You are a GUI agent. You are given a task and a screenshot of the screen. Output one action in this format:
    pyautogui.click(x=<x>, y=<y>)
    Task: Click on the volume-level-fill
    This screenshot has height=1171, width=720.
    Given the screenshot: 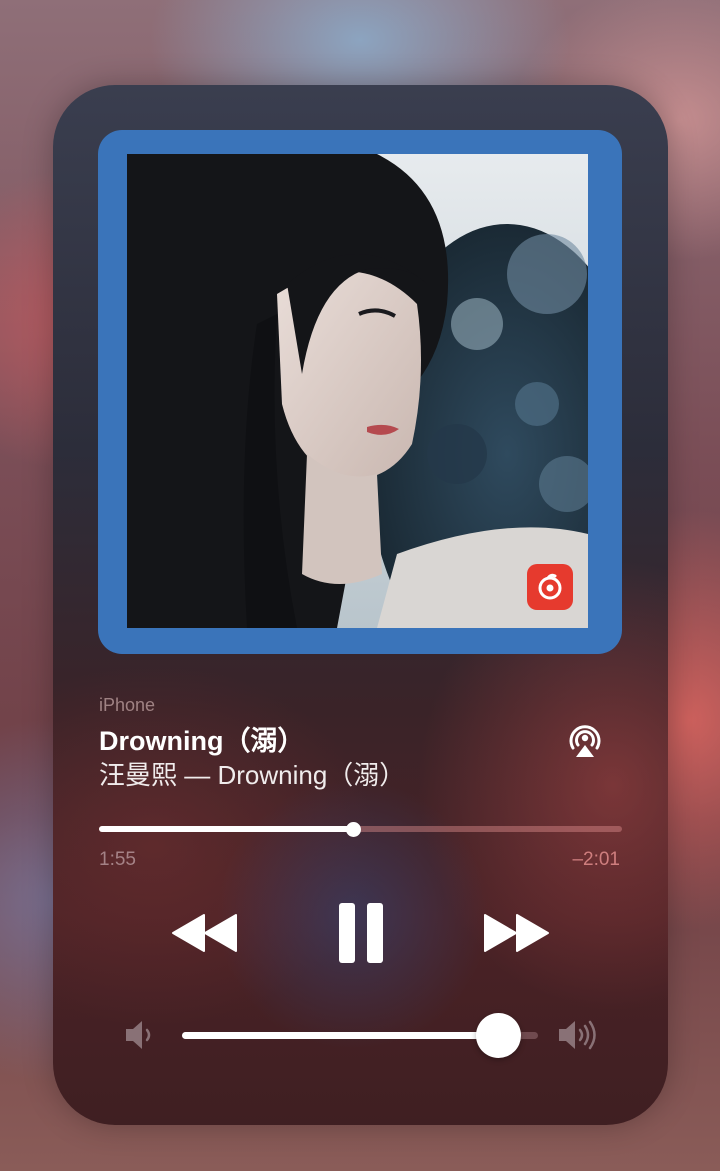 What is the action you would take?
    pyautogui.click(x=340, y=1035)
    